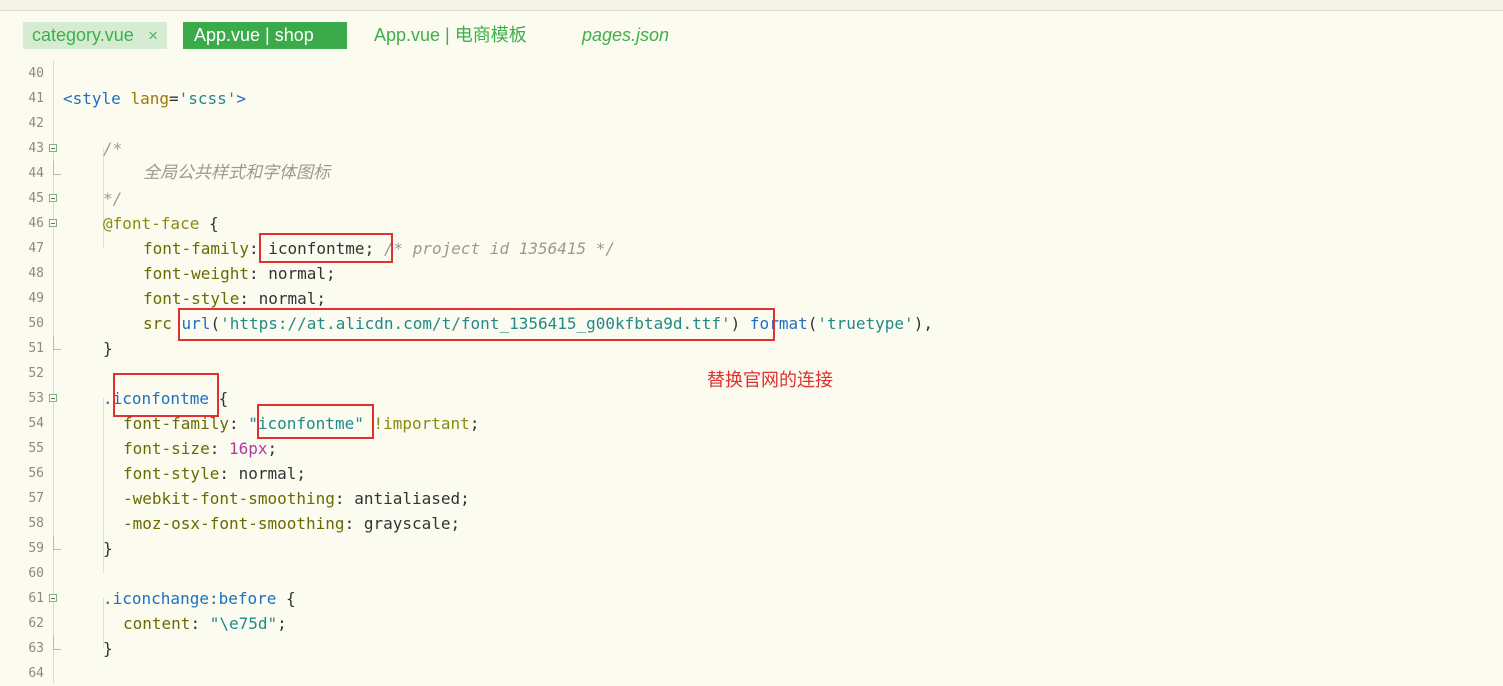  What do you see at coordinates (751, 673) in the screenshot?
I see `code-line: 64` at bounding box center [751, 673].